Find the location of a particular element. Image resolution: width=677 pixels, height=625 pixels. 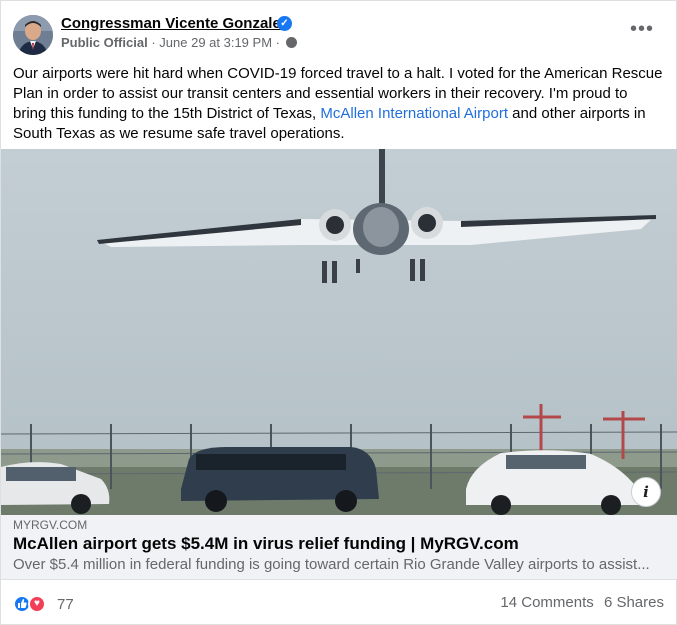

comments-count-link: 14 Comments is located at coordinates (546, 602).